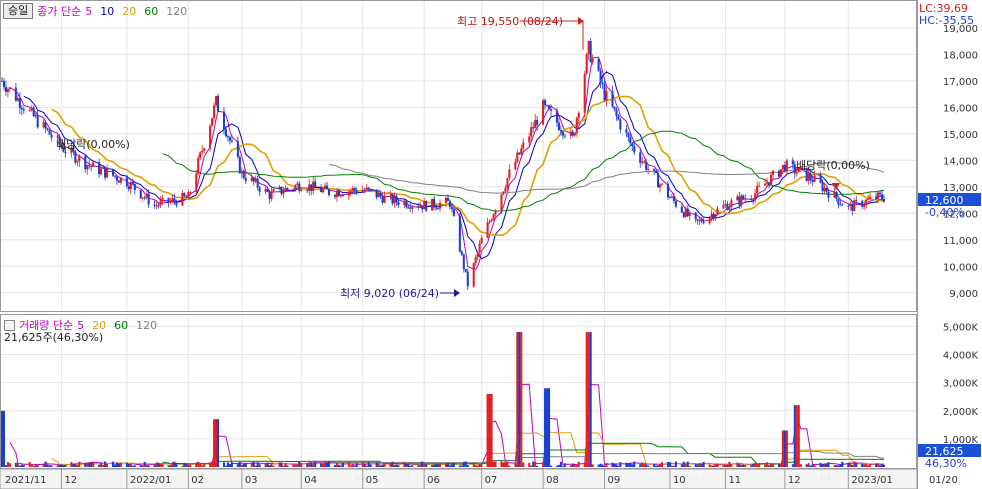  Describe the element at coordinates (960, 135) in the screenshot. I see `price-y-tick: 15,000` at that location.